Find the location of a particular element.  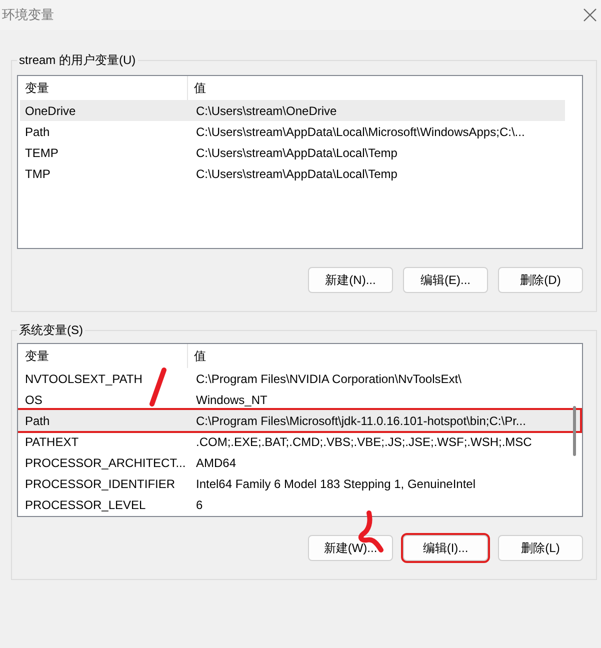

variable-row: OS Windows_NT is located at coordinates (292, 399).